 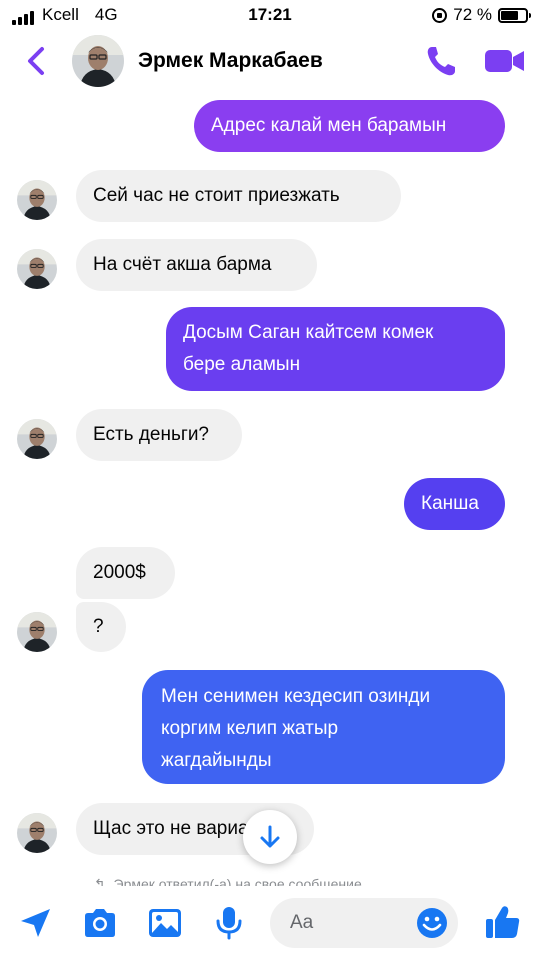 I want to click on microphone-icon, so click(x=229, y=923).